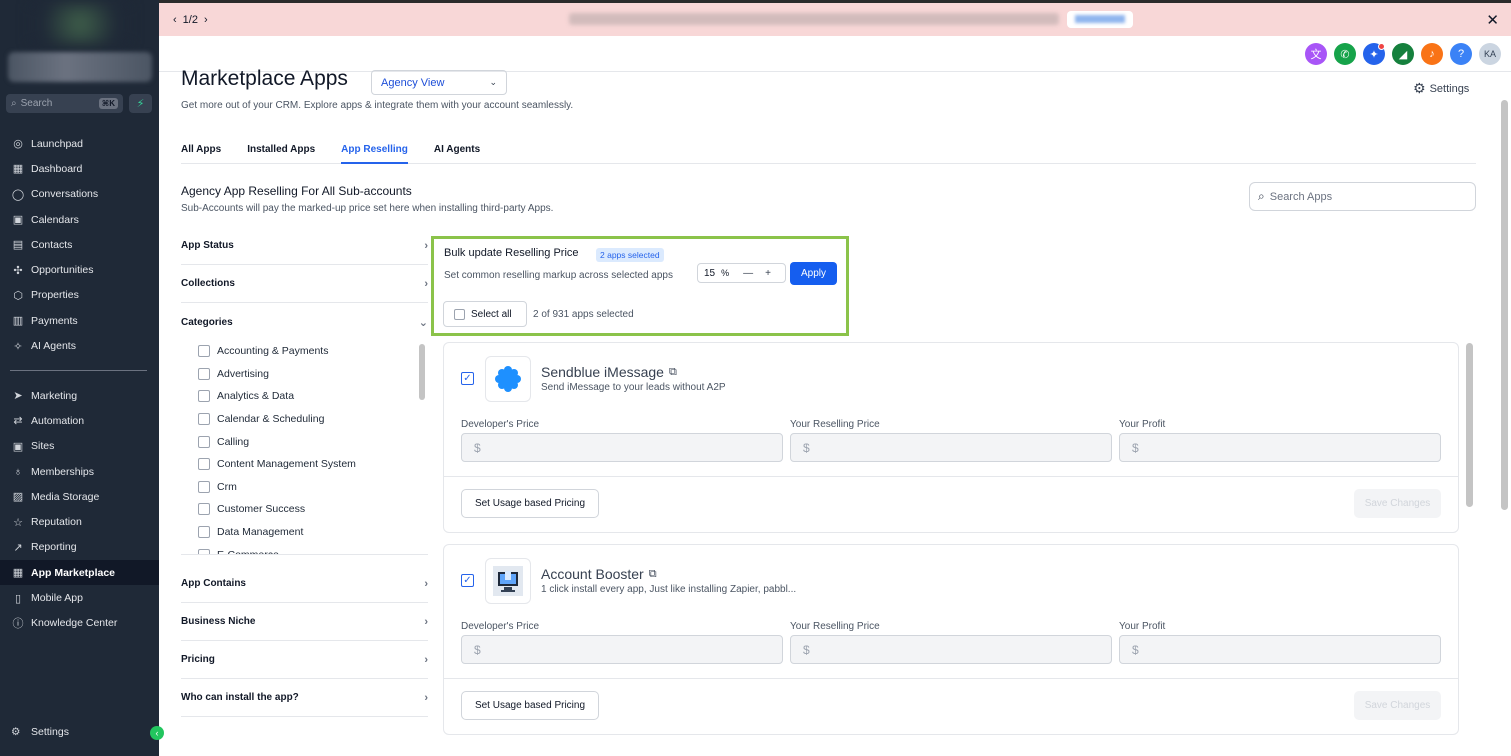 The width and height of the screenshot is (1511, 756). What do you see at coordinates (1490, 54) in the screenshot?
I see `avatar: KA` at bounding box center [1490, 54].